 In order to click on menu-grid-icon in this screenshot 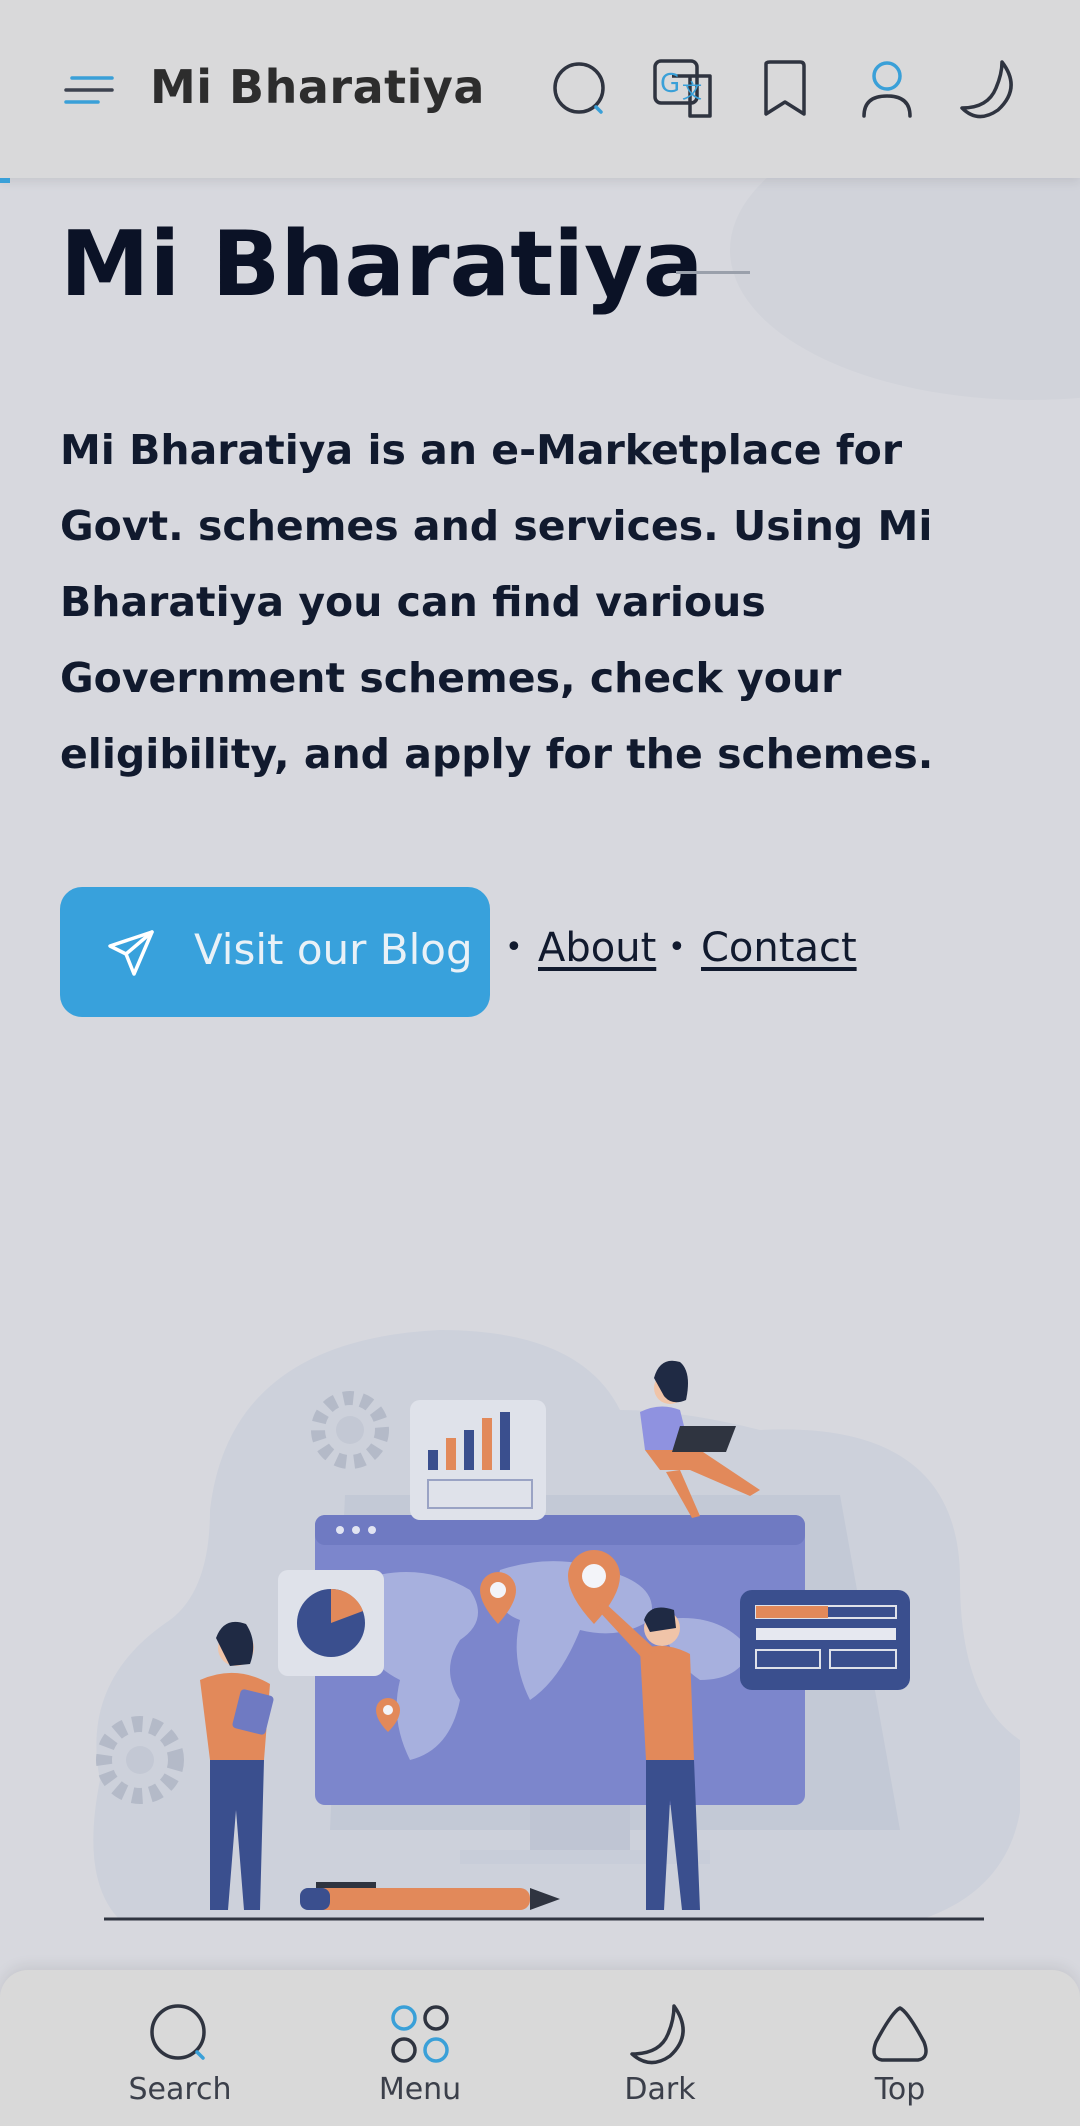, I will do `click(420, 2034)`.